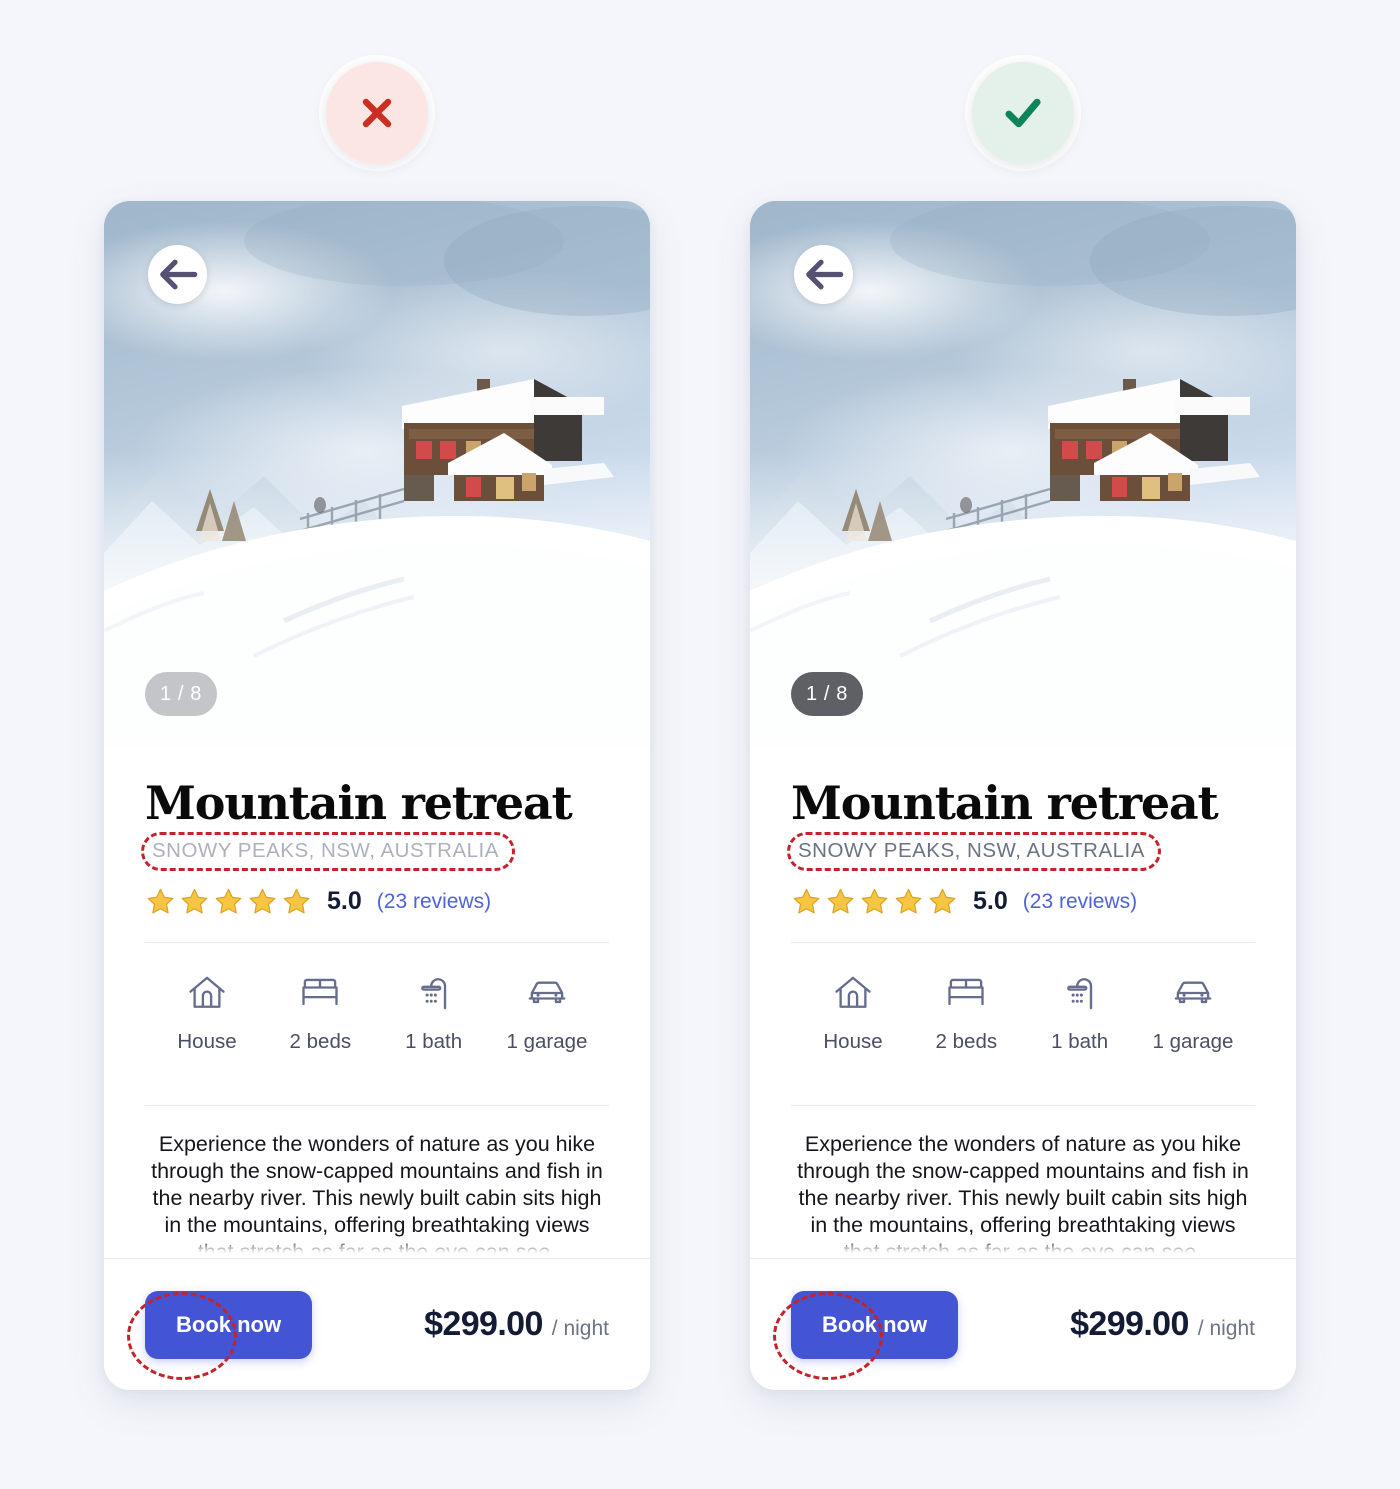  I want to click on verdict-badge-fail, so click(377, 113).